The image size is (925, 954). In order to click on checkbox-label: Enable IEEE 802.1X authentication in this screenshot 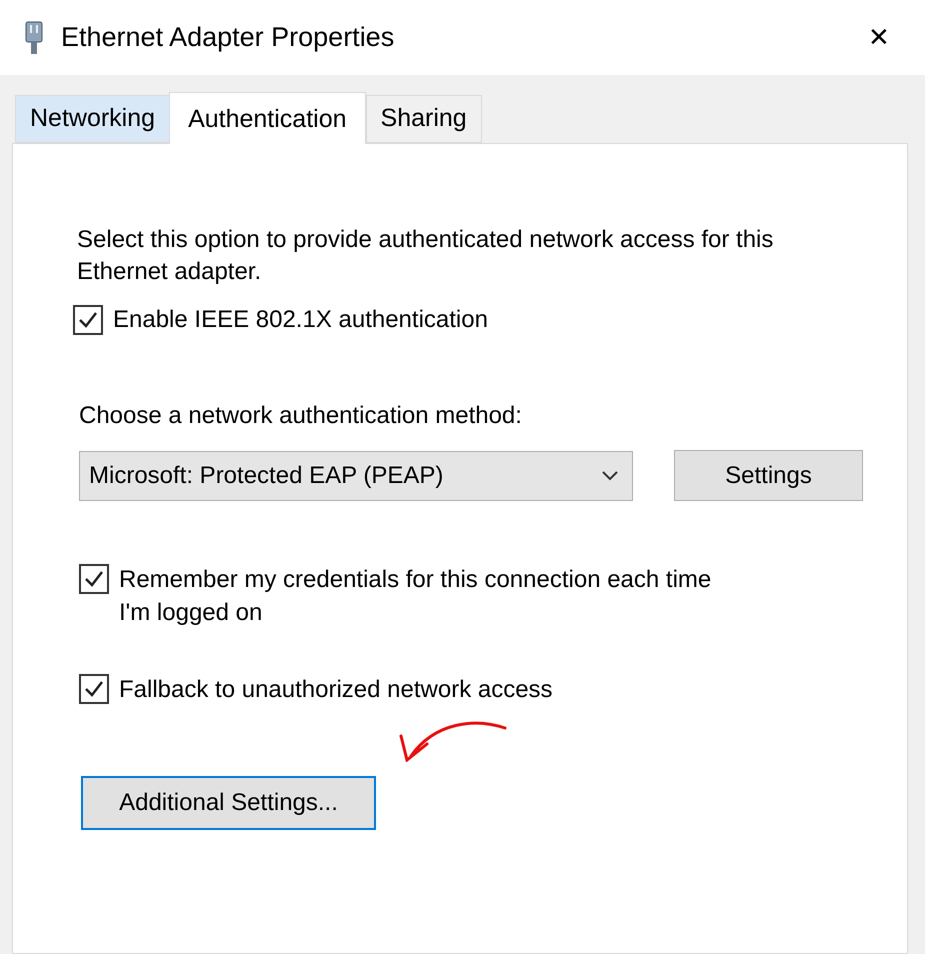, I will do `click(300, 320)`.